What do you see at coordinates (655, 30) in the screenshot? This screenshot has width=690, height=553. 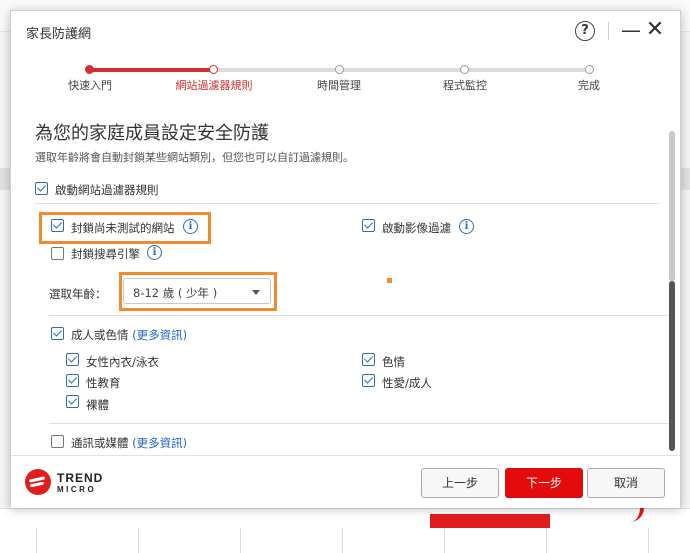 I see `close-button: ✕` at bounding box center [655, 30].